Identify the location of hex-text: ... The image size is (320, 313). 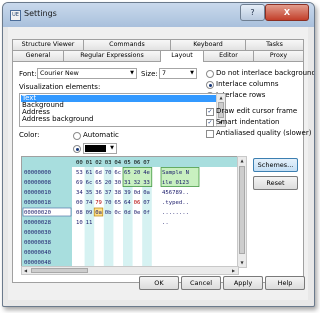
(165, 223).